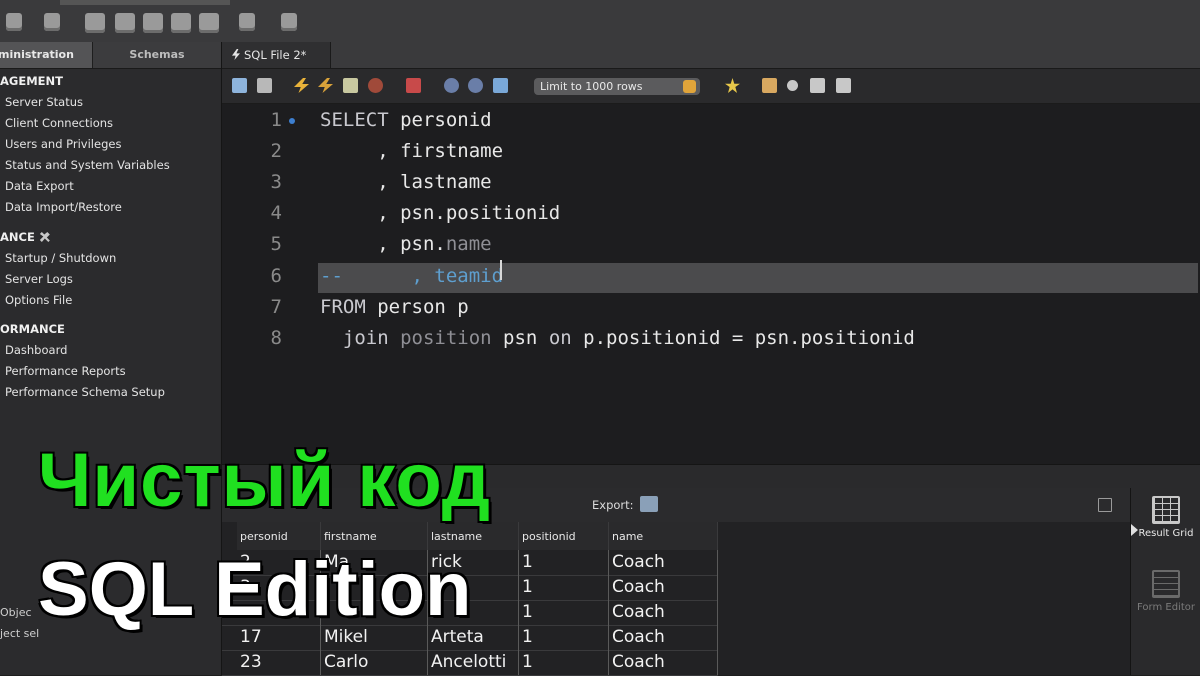 The height and width of the screenshot is (676, 1200). I want to click on section-title-instance: ANCE, so click(25, 237).